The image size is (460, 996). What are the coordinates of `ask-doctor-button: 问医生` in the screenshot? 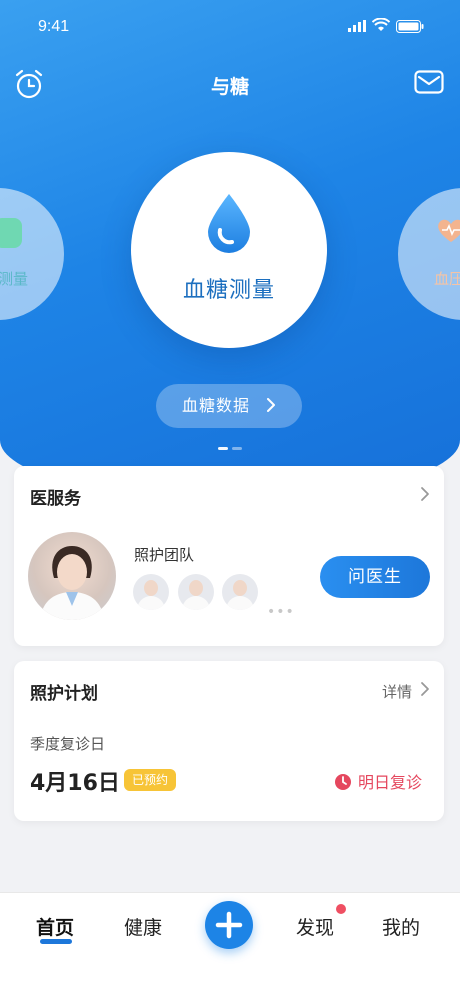 It's located at (375, 577).